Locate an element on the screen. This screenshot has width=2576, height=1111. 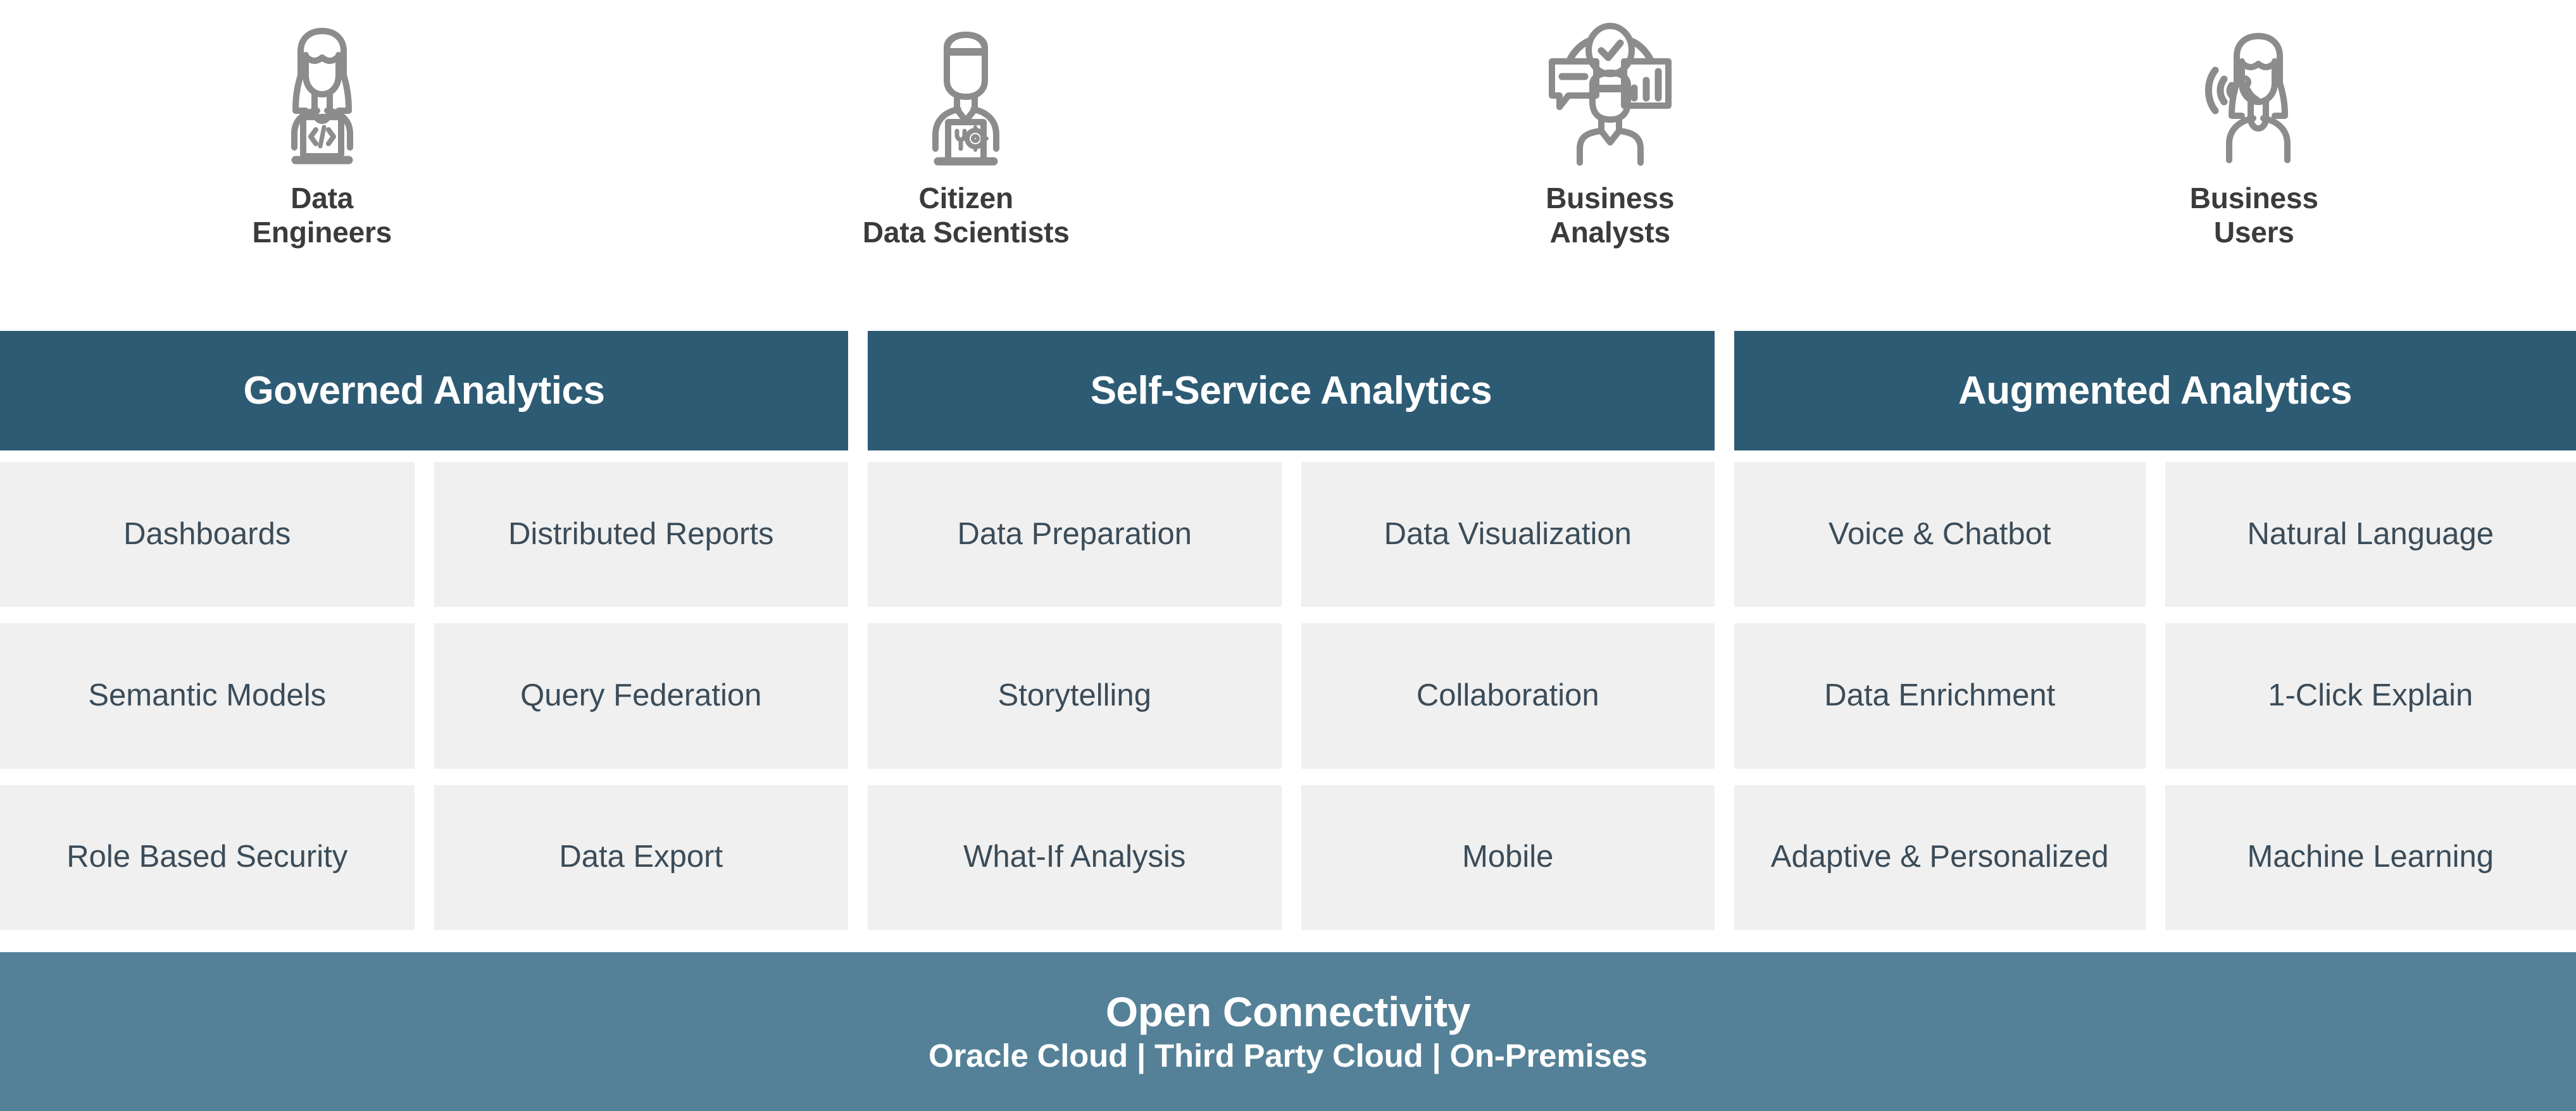
persona-label-line2: Analysts is located at coordinates (1609, 232).